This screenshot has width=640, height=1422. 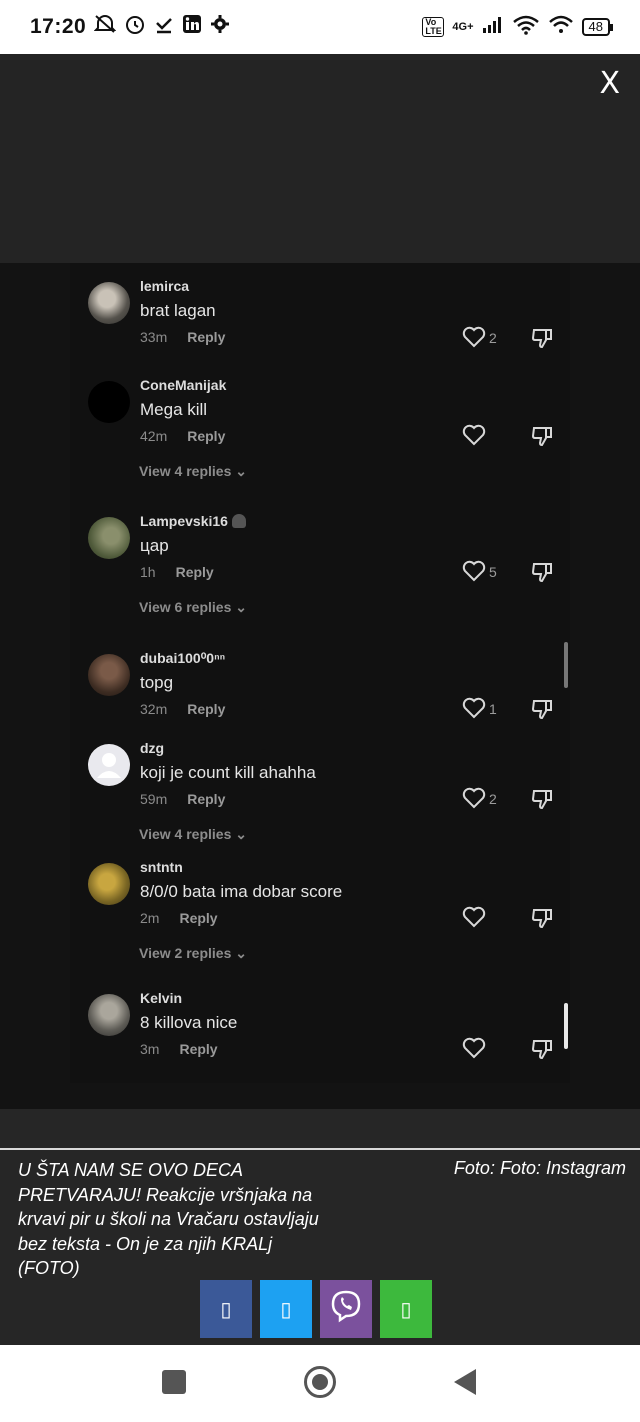 I want to click on view-replies-button: View 2 replies ⌄, so click(x=193, y=953).